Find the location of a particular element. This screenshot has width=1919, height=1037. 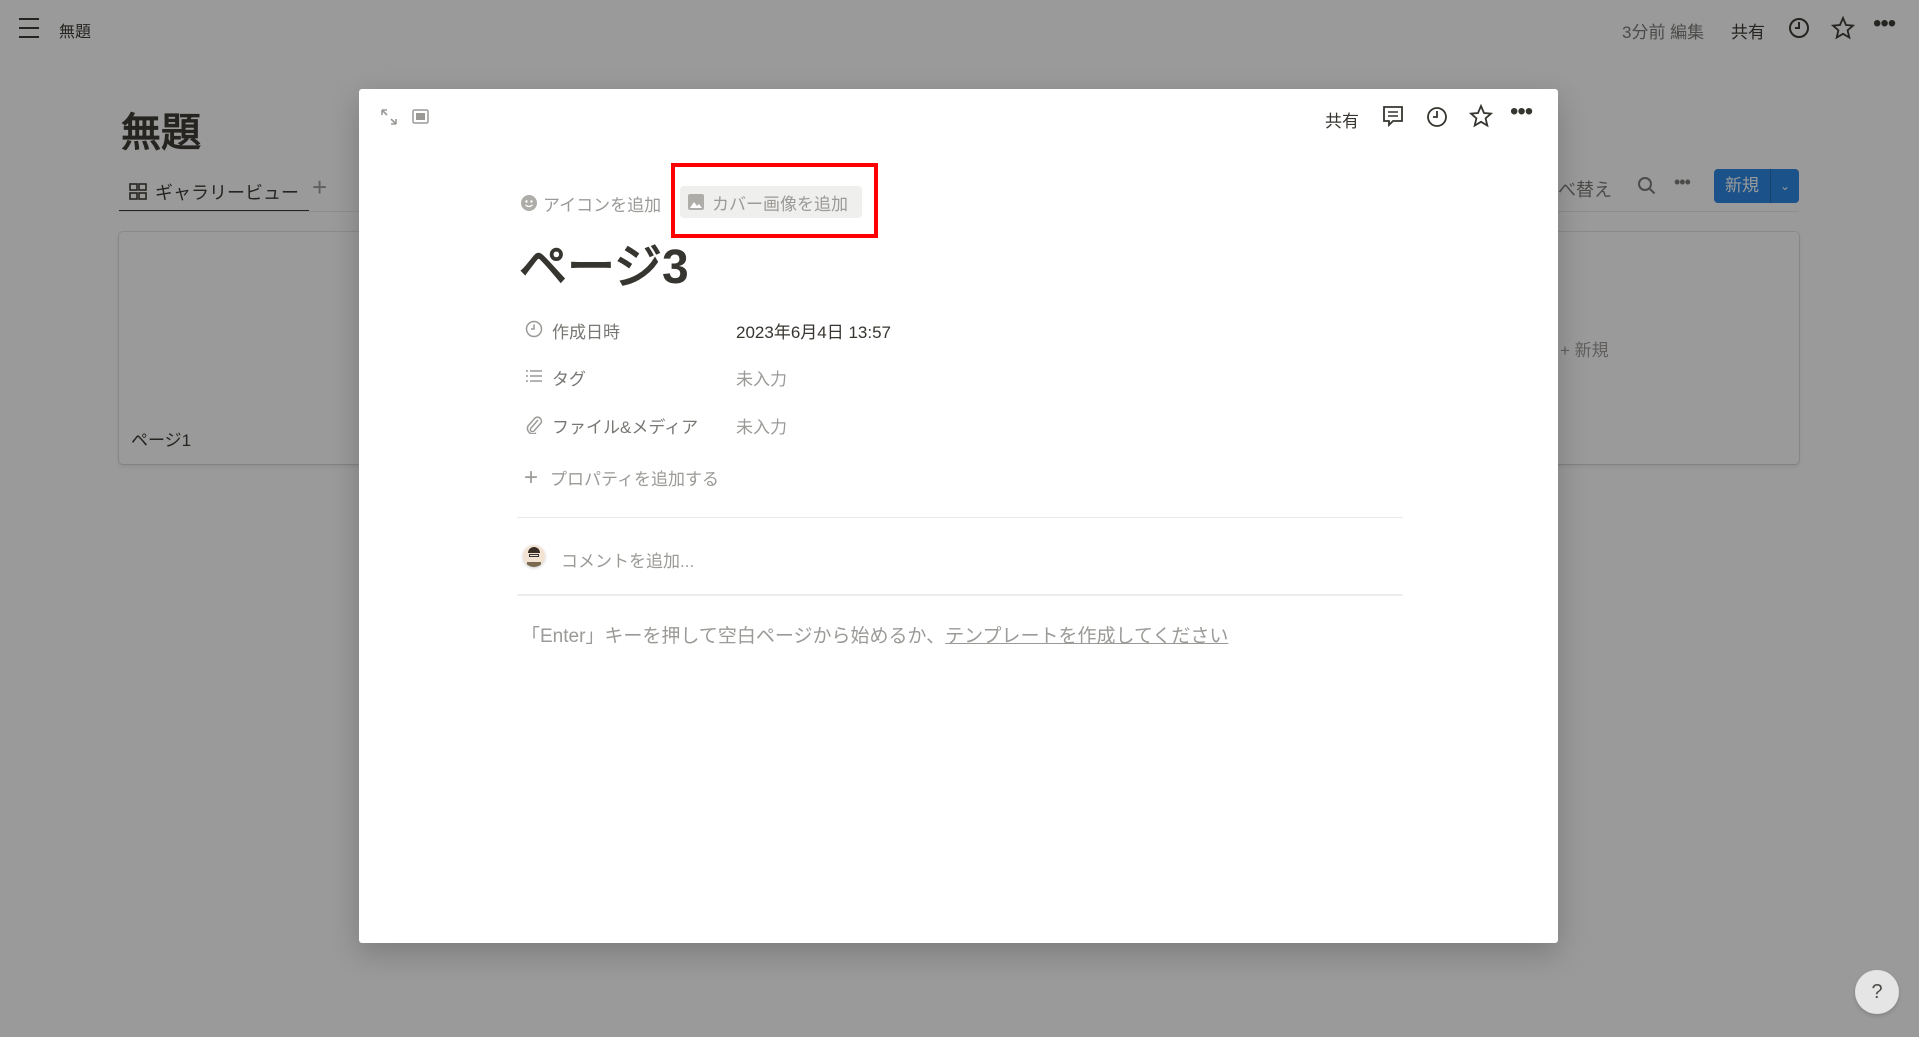

comment-icon is located at coordinates (1393, 117).